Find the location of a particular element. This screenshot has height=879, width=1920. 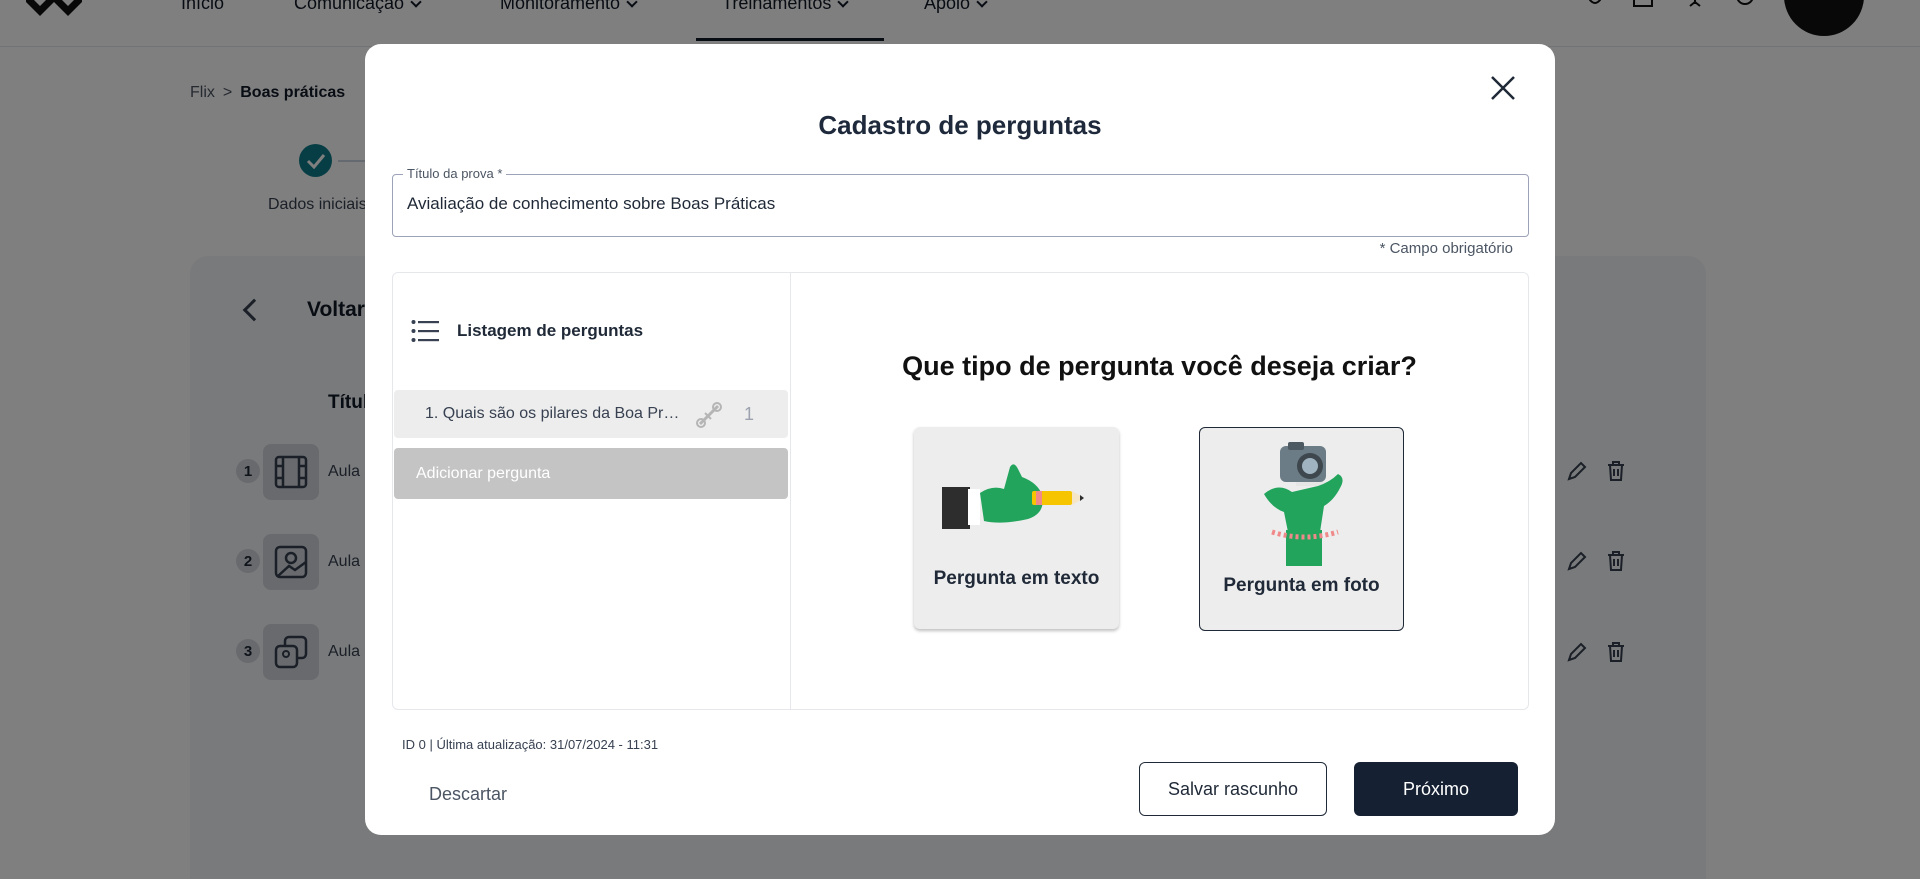

modal-title: Cadastro de perguntas is located at coordinates (960, 125).